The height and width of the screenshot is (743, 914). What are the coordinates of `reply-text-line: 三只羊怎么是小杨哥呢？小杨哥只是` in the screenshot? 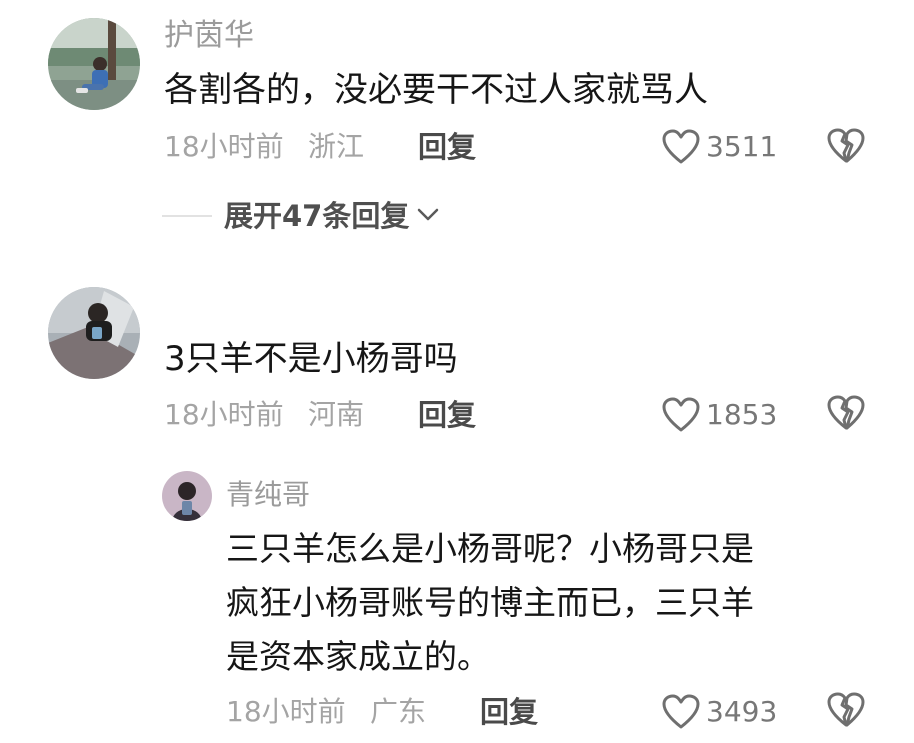 It's located at (490, 548).